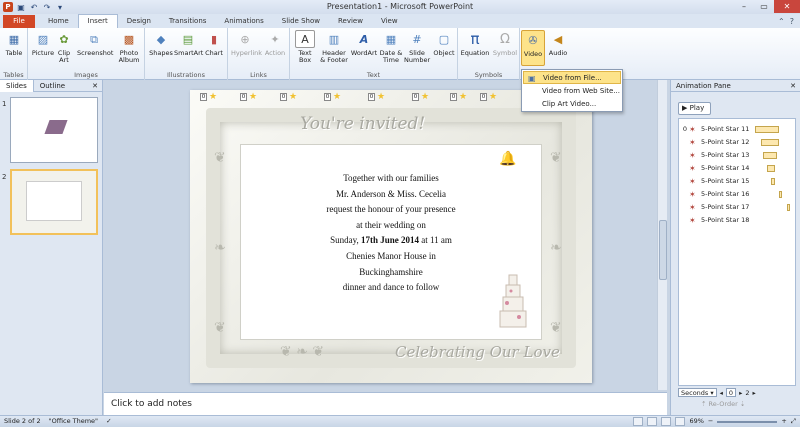 Image resolution: width=800 pixels, height=427 pixels. What do you see at coordinates (305, 47) in the screenshot?
I see `text-box-button: A Text Box` at bounding box center [305, 47].